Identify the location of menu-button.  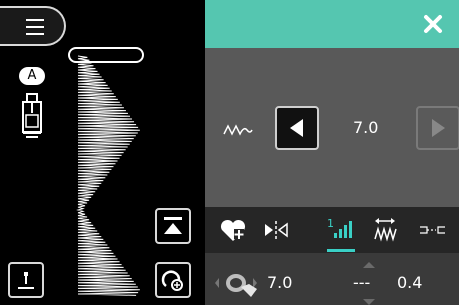
(33, 26).